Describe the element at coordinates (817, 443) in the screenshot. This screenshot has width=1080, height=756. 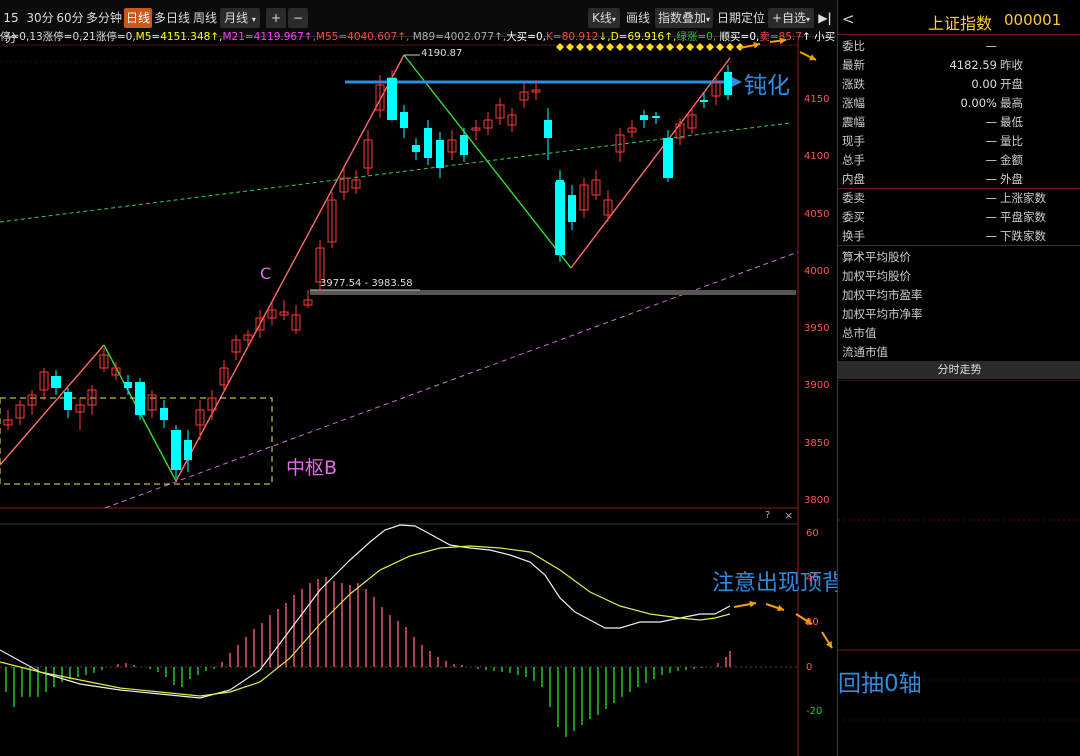
I see `price-tick-label: 3850` at that location.